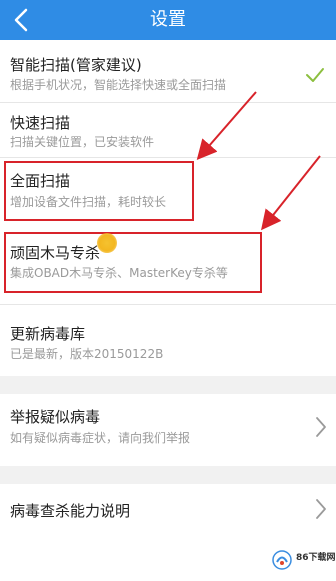  What do you see at coordinates (100, 438) in the screenshot?
I see `item-subtitle: 如有疑似病毒症状，请向我们举报` at bounding box center [100, 438].